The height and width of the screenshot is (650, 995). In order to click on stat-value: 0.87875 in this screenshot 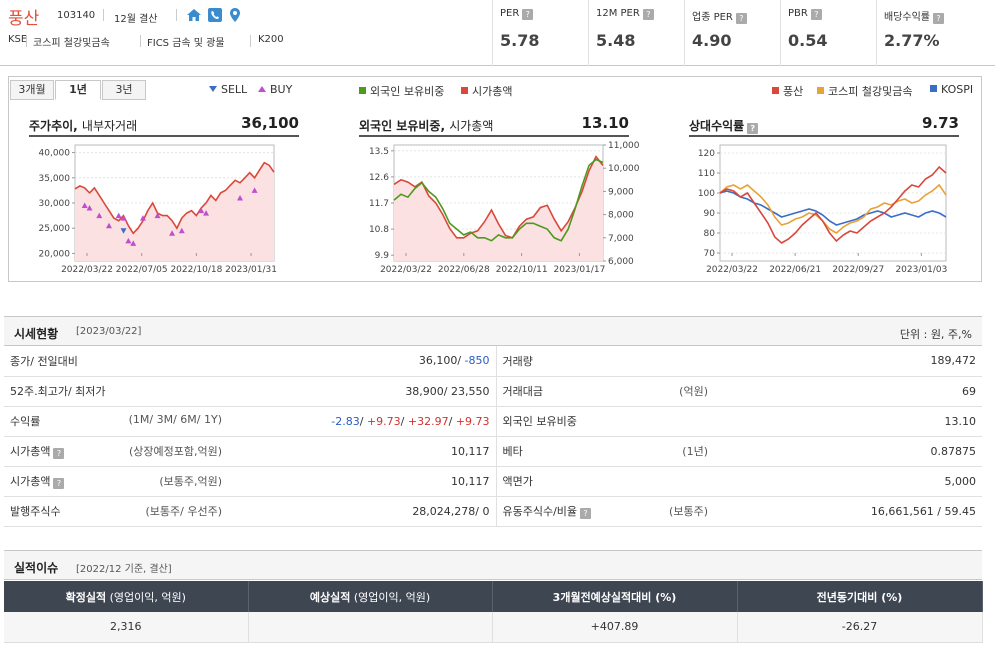, I will do `click(848, 451)`.